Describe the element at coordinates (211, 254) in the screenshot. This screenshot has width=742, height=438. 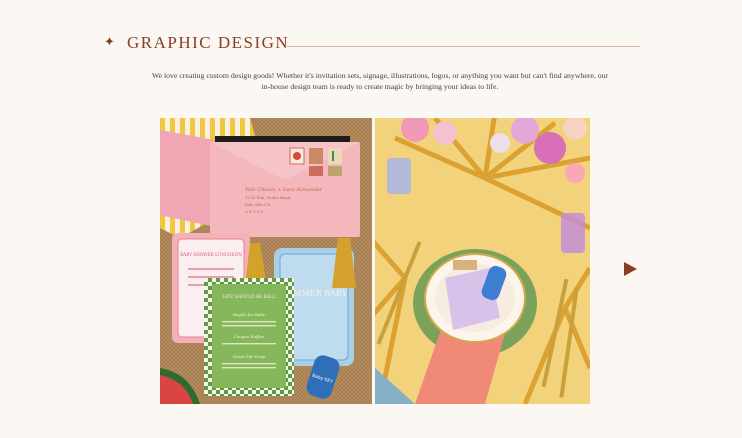
I see `card-pink-title: BABY SHOWER LUNCHEON` at that location.